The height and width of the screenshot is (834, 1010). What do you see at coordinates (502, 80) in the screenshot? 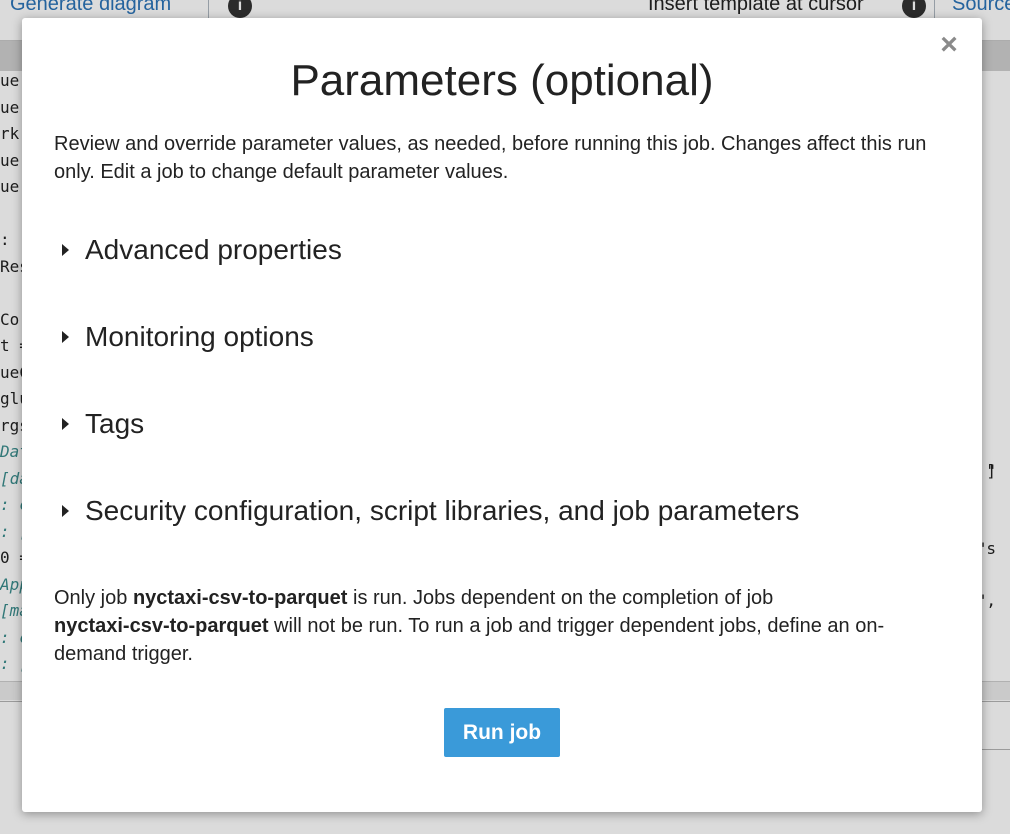
I see `modal-title: Parameters (optional)` at bounding box center [502, 80].